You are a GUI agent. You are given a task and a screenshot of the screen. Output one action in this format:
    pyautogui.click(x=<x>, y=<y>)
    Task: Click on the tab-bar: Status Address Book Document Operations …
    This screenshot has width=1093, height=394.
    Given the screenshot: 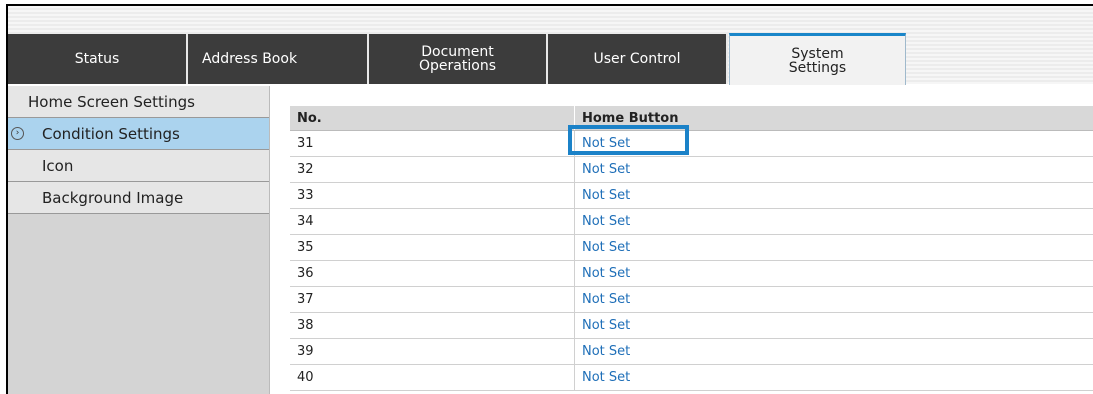 What is the action you would take?
    pyautogui.click(x=550, y=59)
    